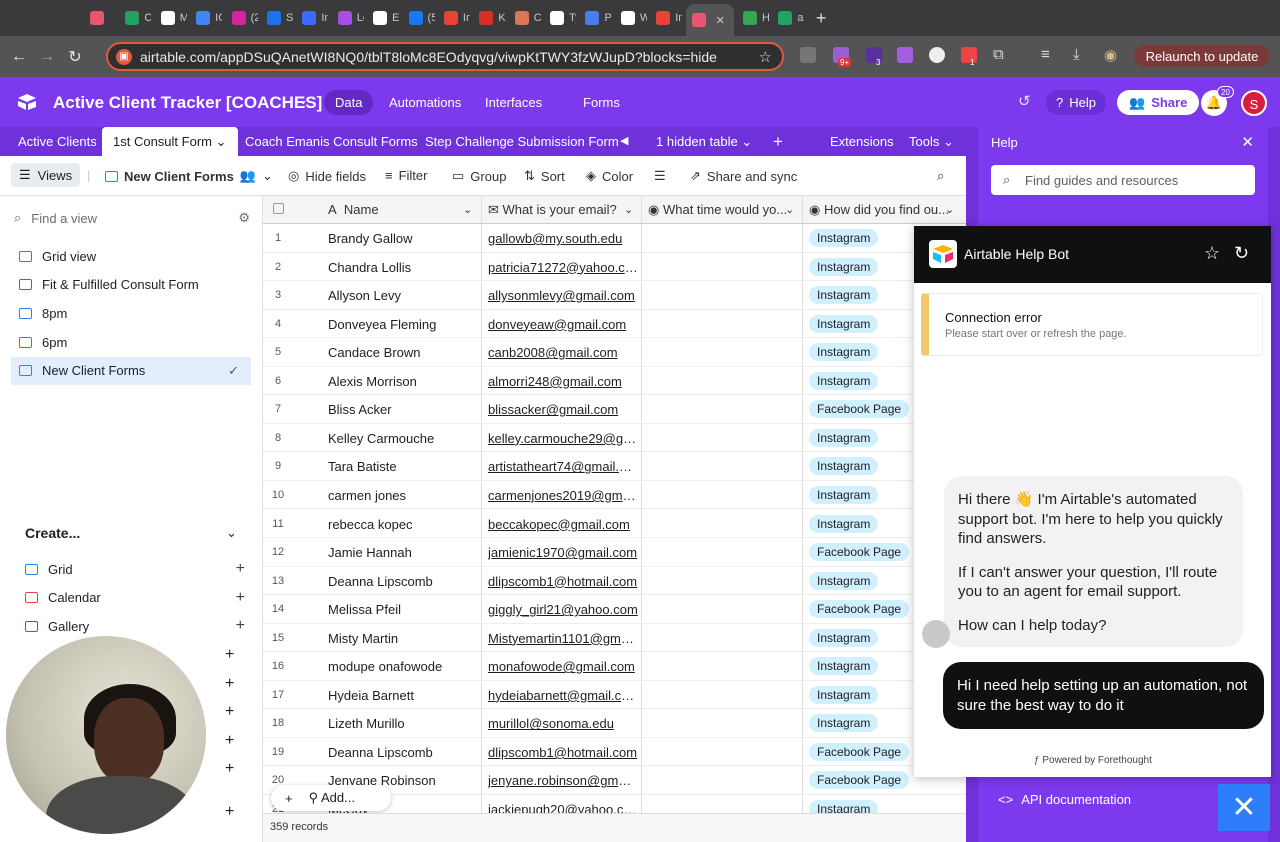 Image resolution: width=1280 pixels, height=842 pixels. What do you see at coordinates (1064, 799) in the screenshot?
I see `api-documentation-link: <> API documentation` at bounding box center [1064, 799].